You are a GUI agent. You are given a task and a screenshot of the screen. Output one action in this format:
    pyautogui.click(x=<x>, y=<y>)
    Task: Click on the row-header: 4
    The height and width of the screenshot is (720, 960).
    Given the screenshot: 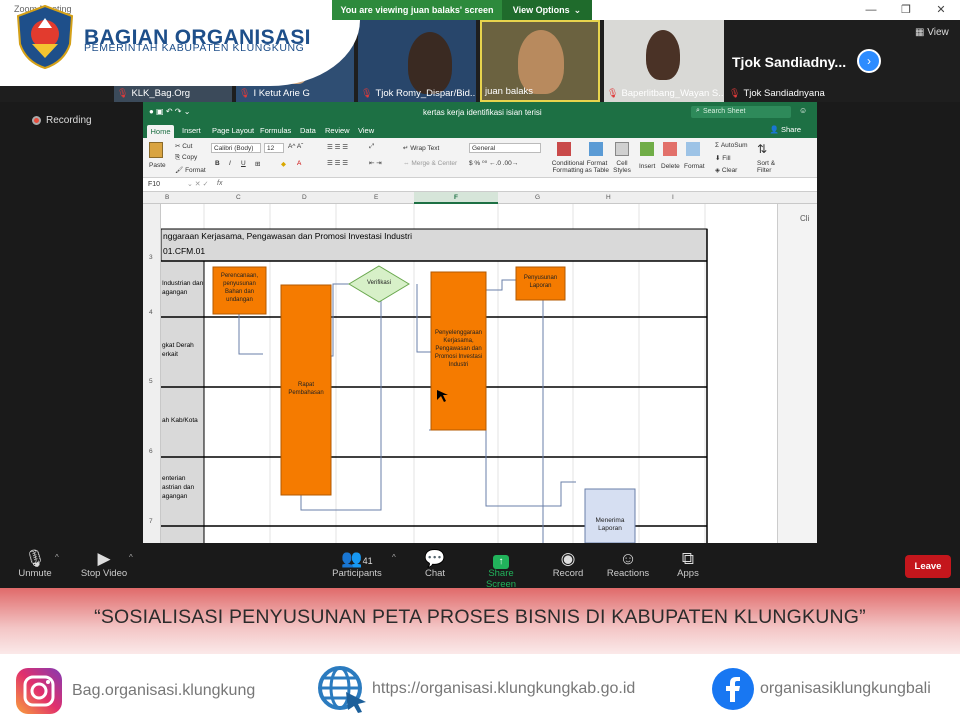 What is the action you would take?
    pyautogui.click(x=151, y=312)
    